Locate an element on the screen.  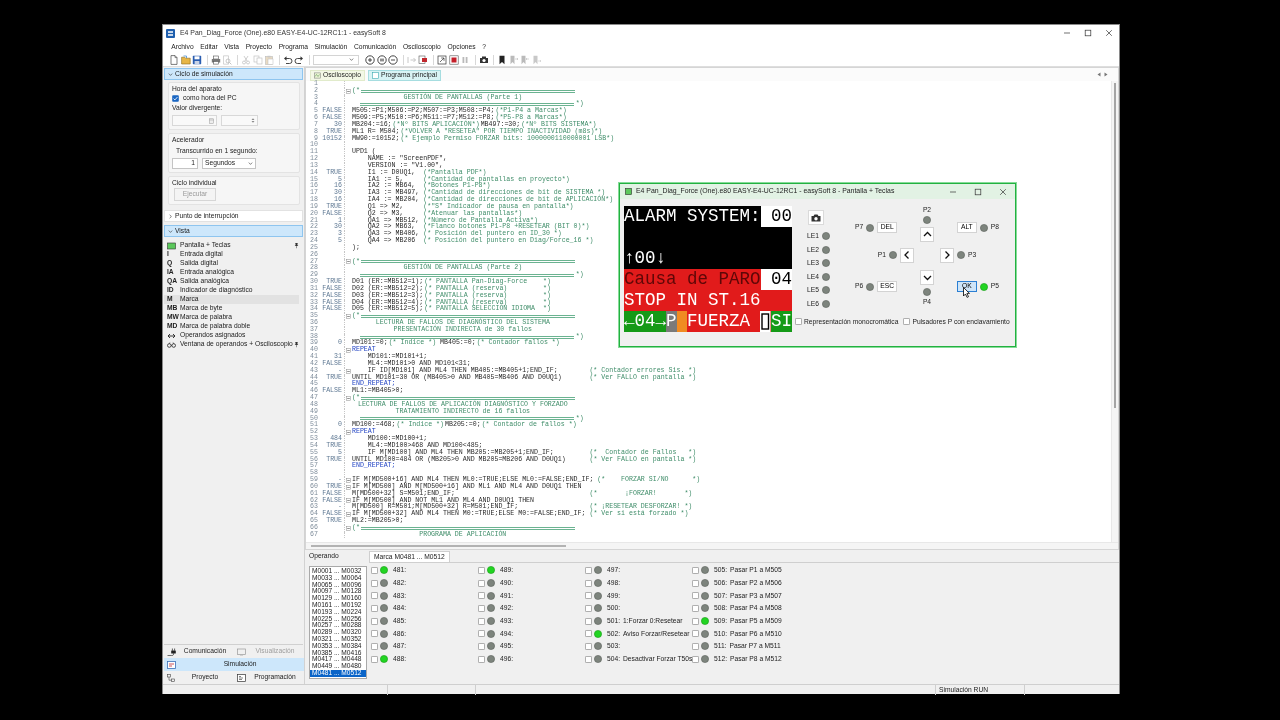
window-arrow-icon is located at coordinates (441, 59).